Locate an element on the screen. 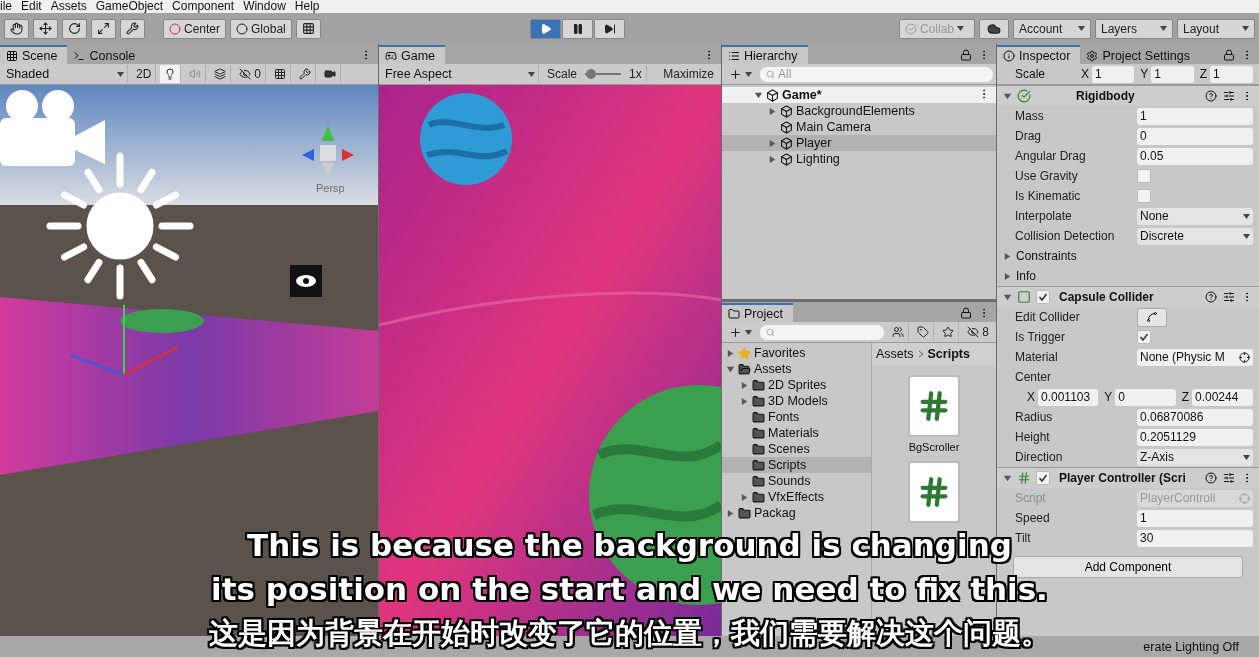  input-field: 0.05 is located at coordinates (1195, 156).